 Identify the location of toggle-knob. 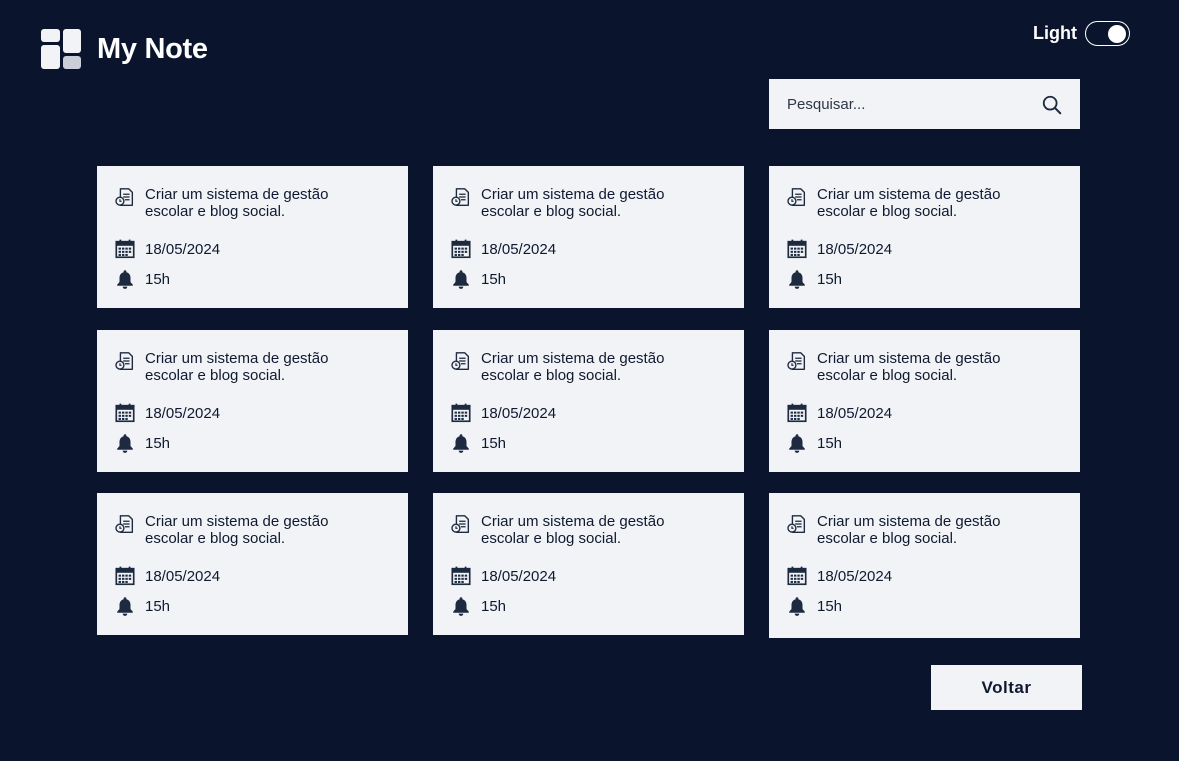
(1117, 33).